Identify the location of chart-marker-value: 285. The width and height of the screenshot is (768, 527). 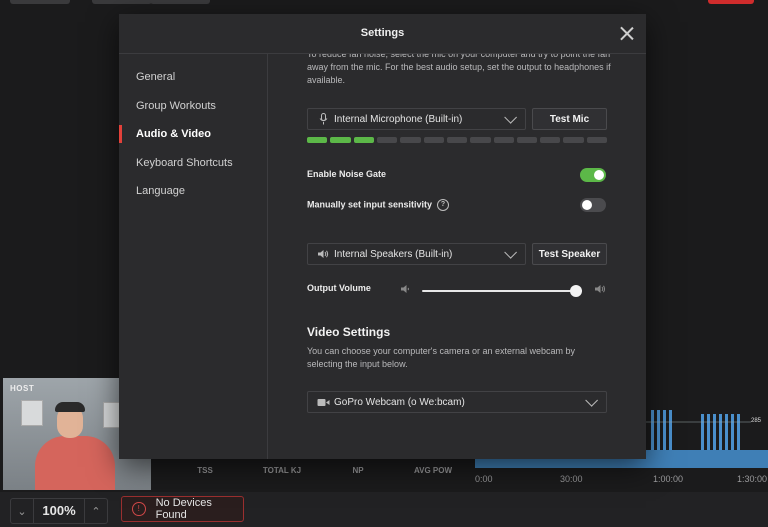
(756, 421).